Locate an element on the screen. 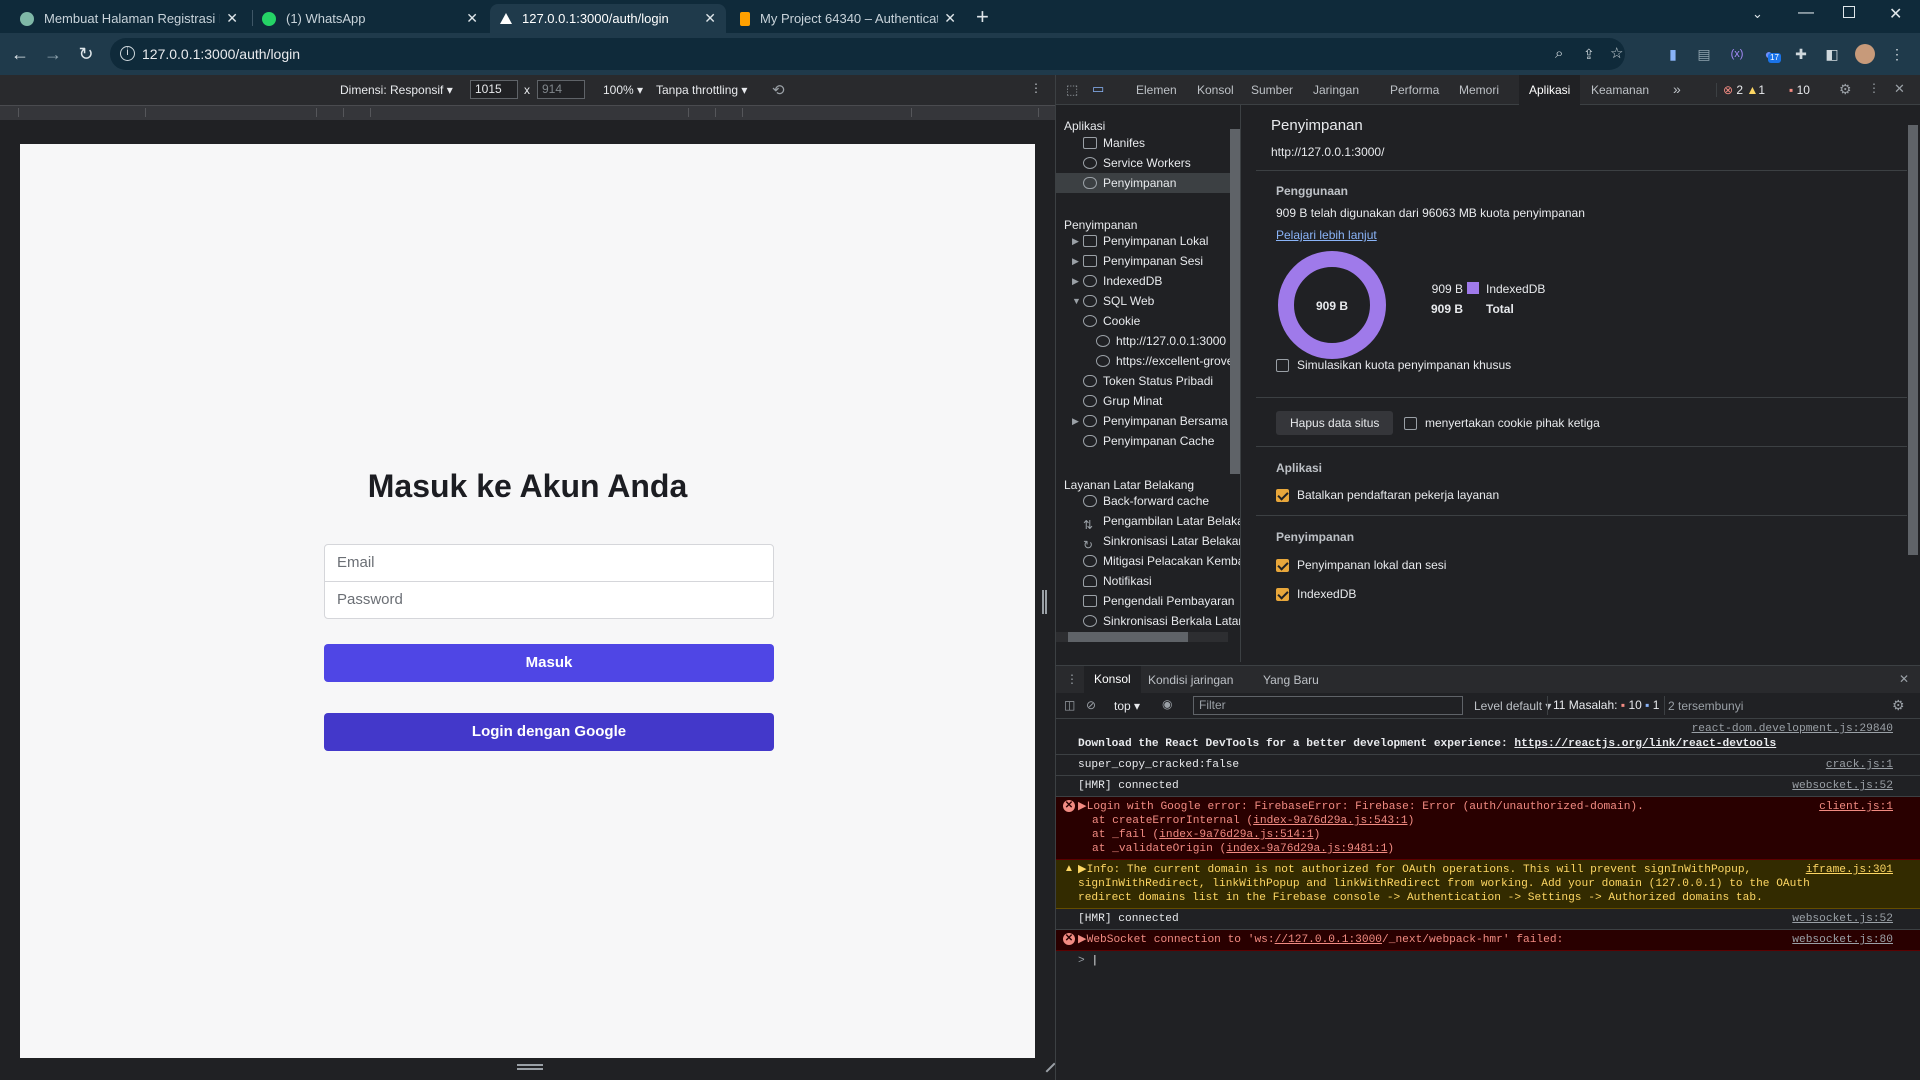 This screenshot has width=1920, height=1080. sidebar-item-notifications: Notifikasi is located at coordinates (1117, 581).